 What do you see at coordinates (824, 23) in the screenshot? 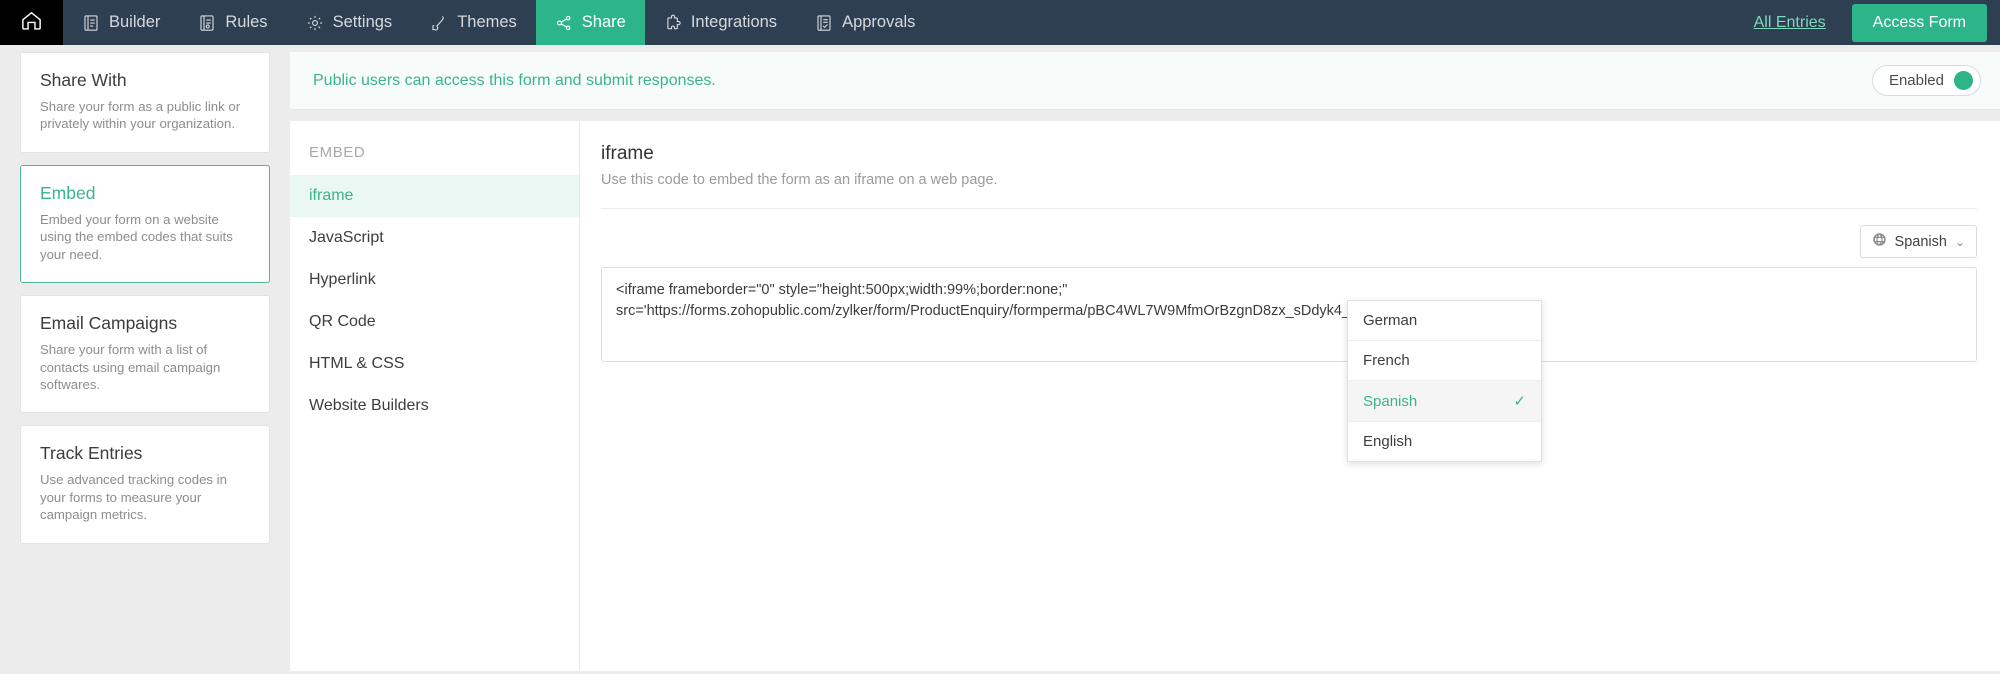
I see `approval-icon` at bounding box center [824, 23].